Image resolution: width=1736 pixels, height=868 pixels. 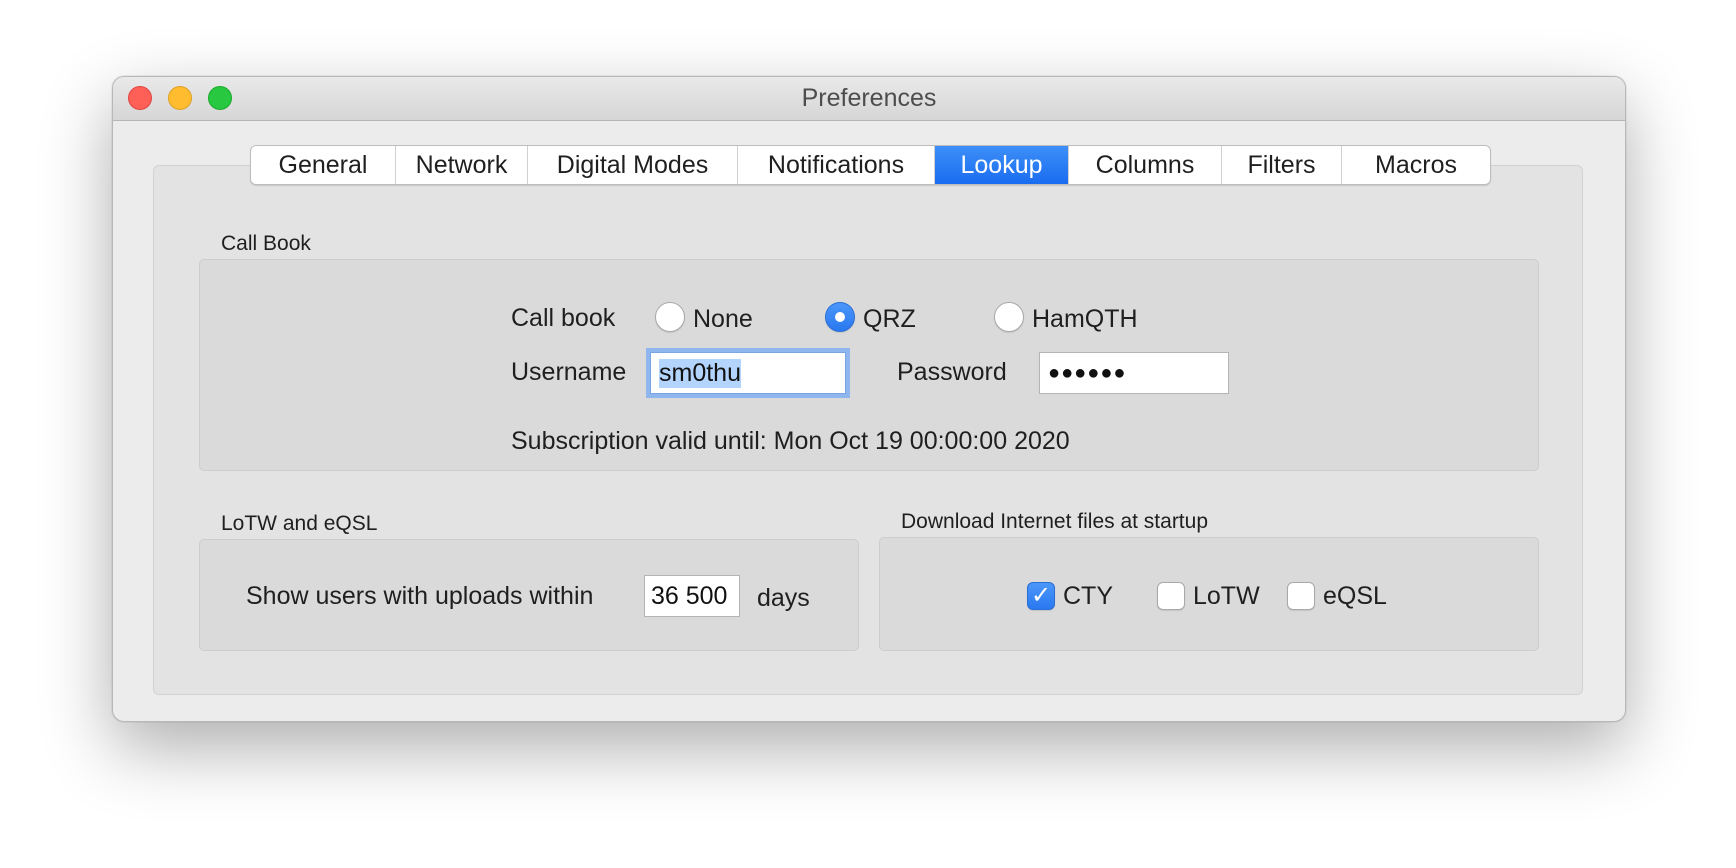 What do you see at coordinates (1226, 596) in the screenshot?
I see `lotw-checkbox-label: LoTW` at bounding box center [1226, 596].